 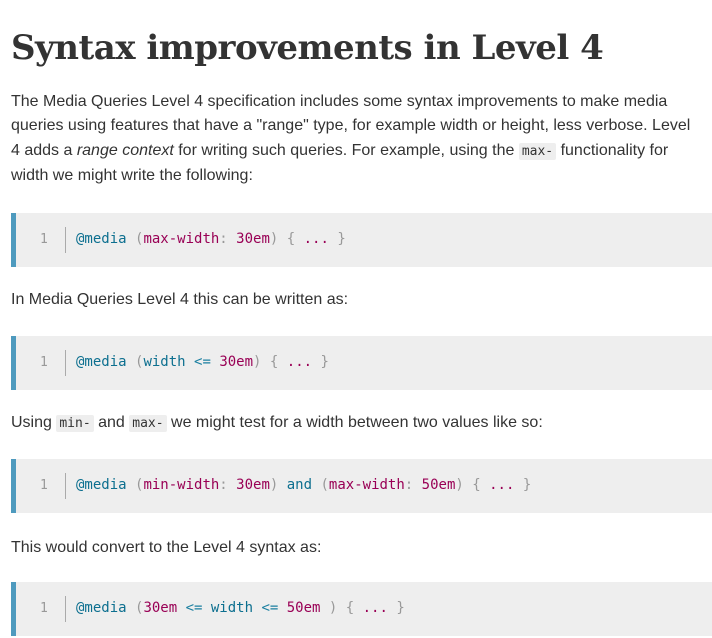 I want to click on intro-emphasis: range context, so click(x=125, y=150).